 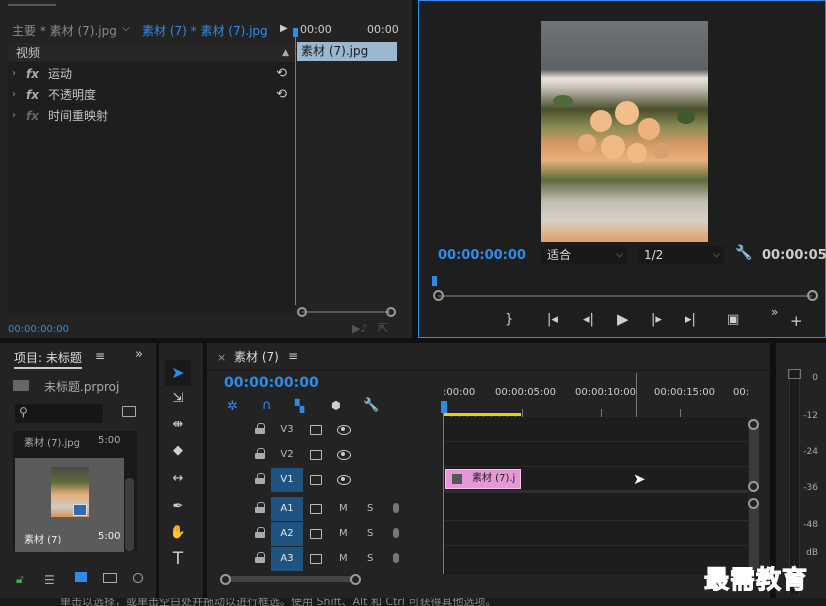 I want to click on hand-tool-icon: ✋, so click(x=178, y=533).